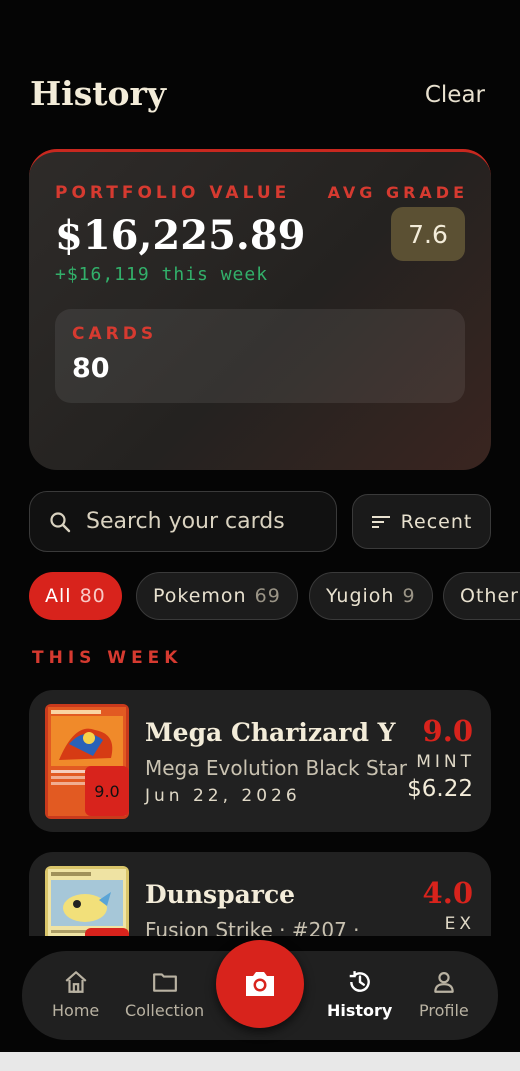  What do you see at coordinates (436, 521) in the screenshot?
I see `sort-label: Recent` at bounding box center [436, 521].